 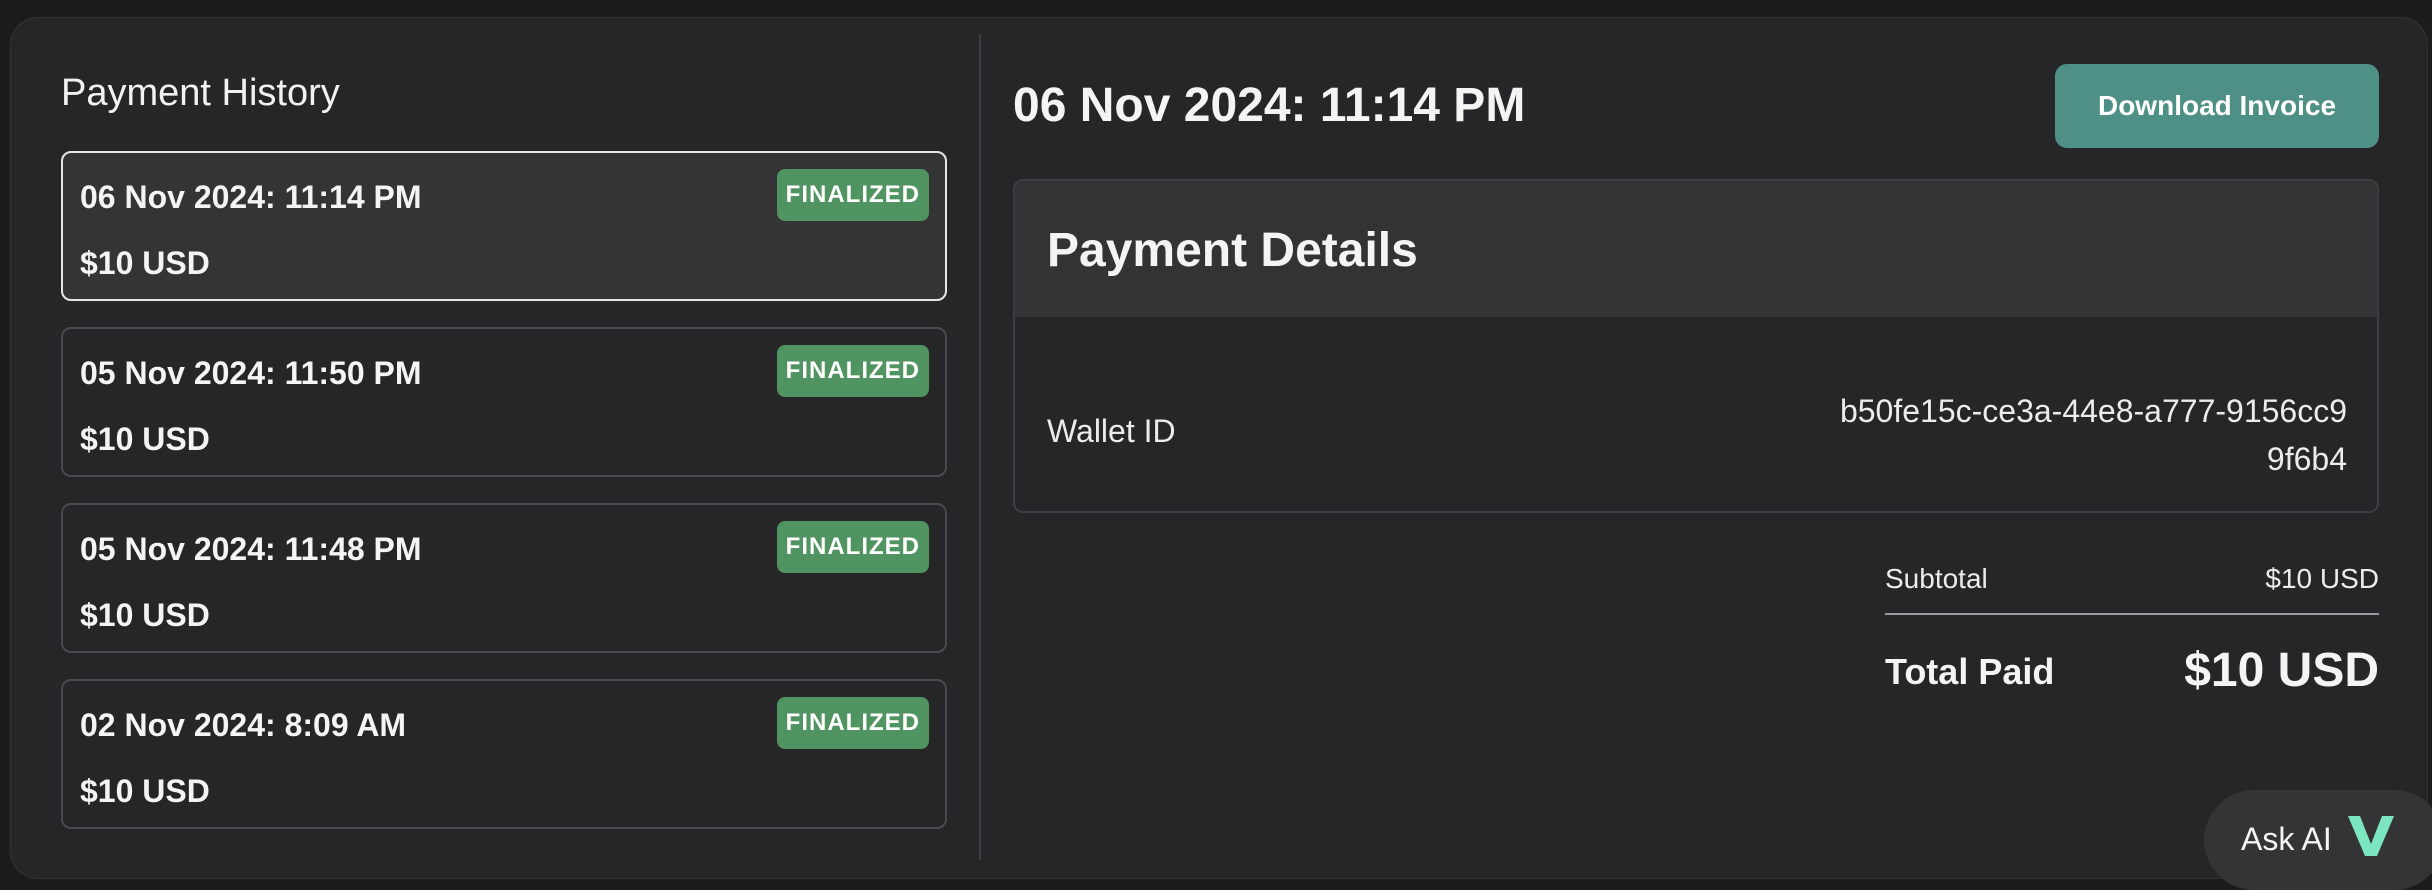 What do you see at coordinates (2281, 670) in the screenshot?
I see `total-paid-value: $10 USD` at bounding box center [2281, 670].